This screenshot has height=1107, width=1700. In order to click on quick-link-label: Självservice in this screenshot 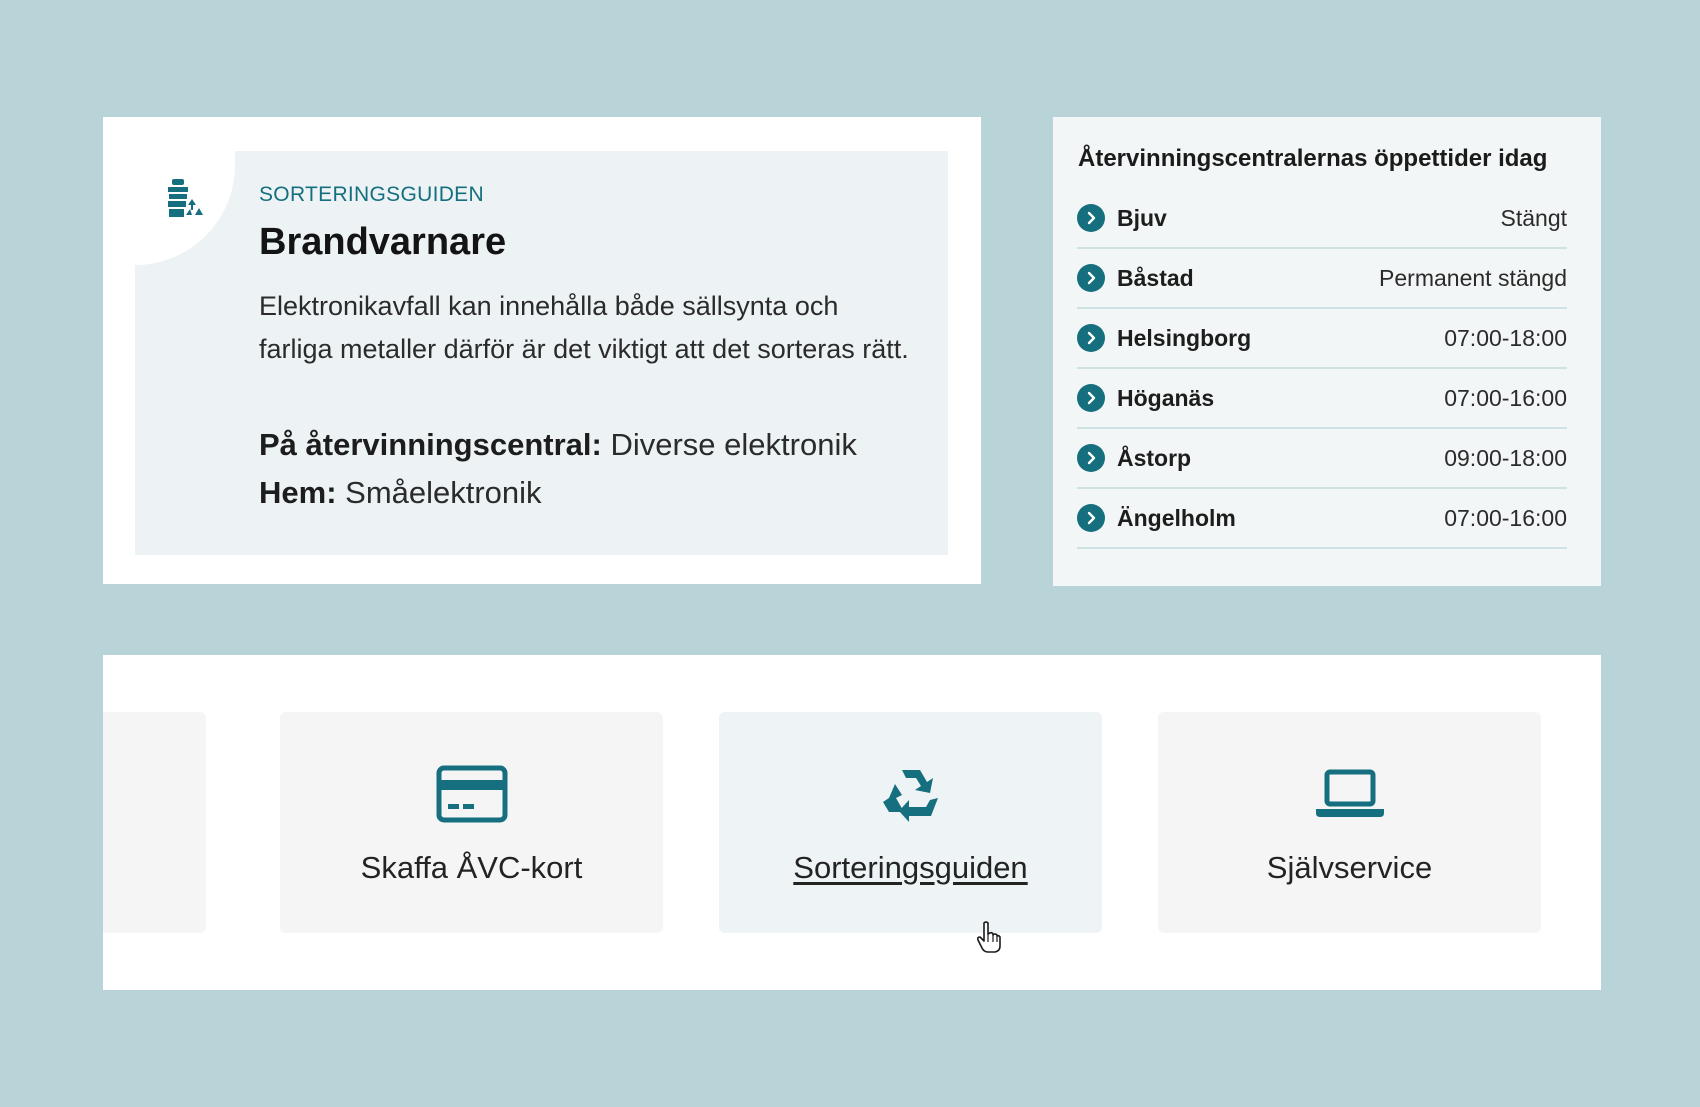, I will do `click(1349, 867)`.